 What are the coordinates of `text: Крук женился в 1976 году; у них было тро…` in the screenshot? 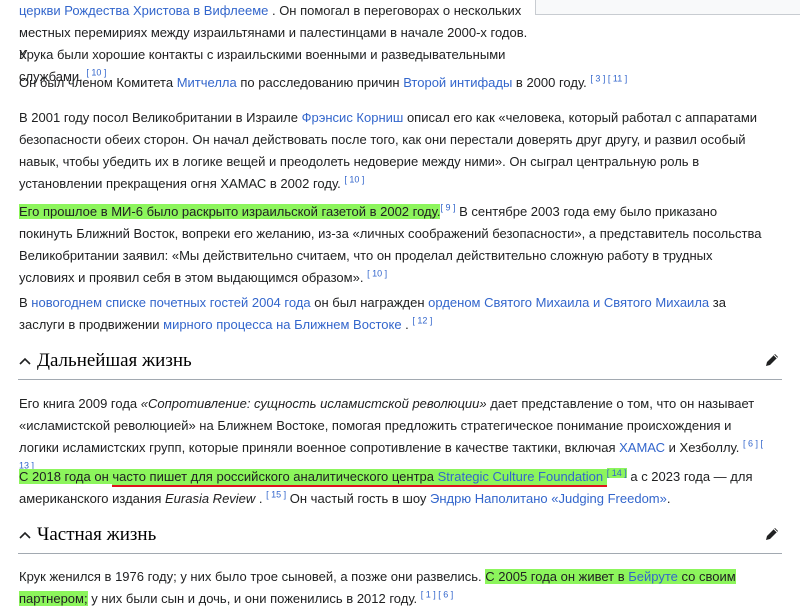 It's located at (252, 576).